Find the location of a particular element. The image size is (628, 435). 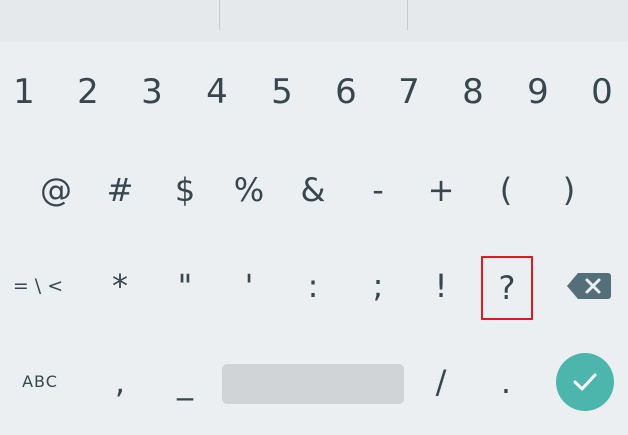

key-label: 3 is located at coordinates (152, 92).